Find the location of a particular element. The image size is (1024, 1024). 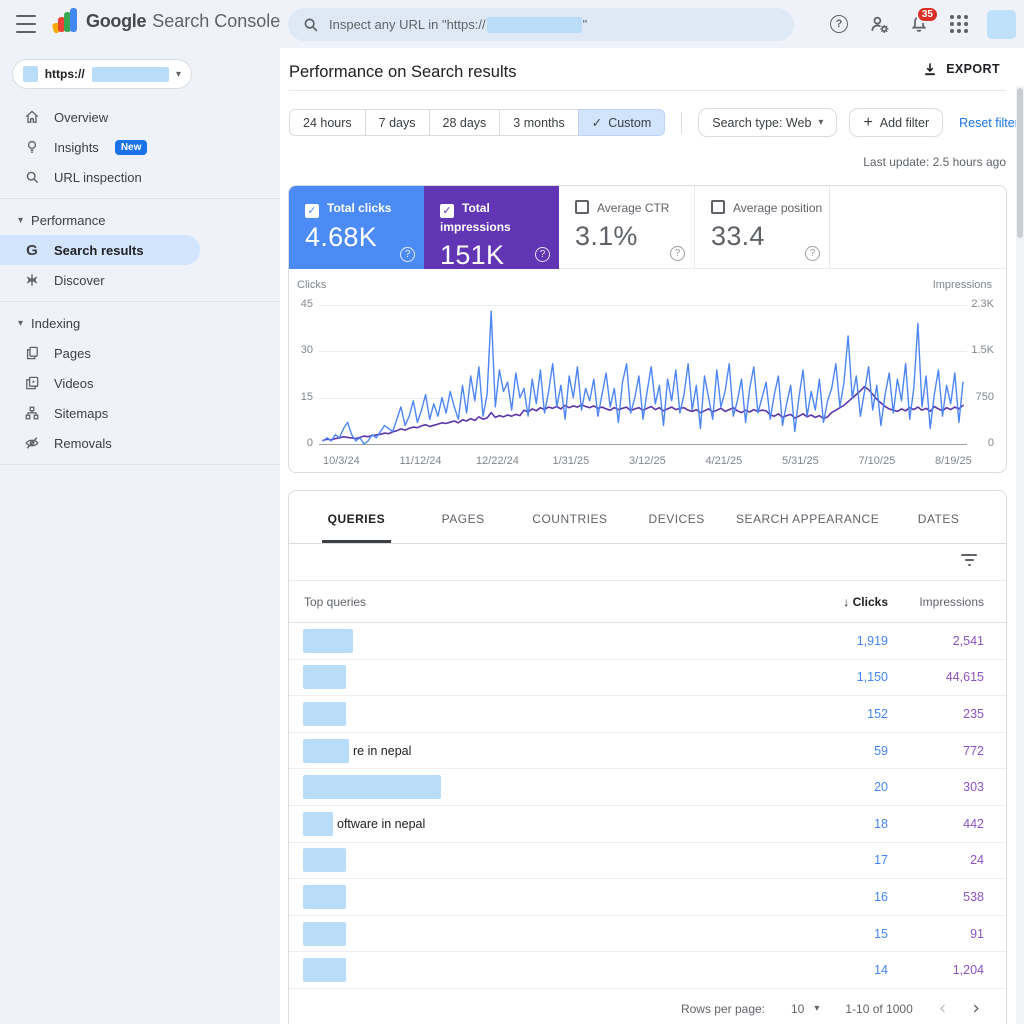

date-range-7-days: 7 days is located at coordinates (397, 122).